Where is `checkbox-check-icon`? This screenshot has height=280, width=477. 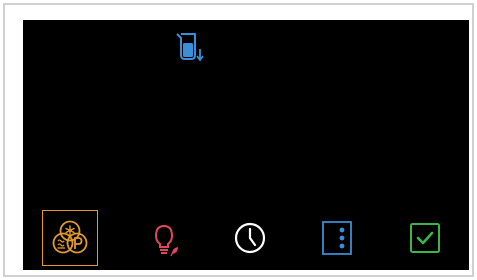
checkbox-check-icon is located at coordinates (425, 238).